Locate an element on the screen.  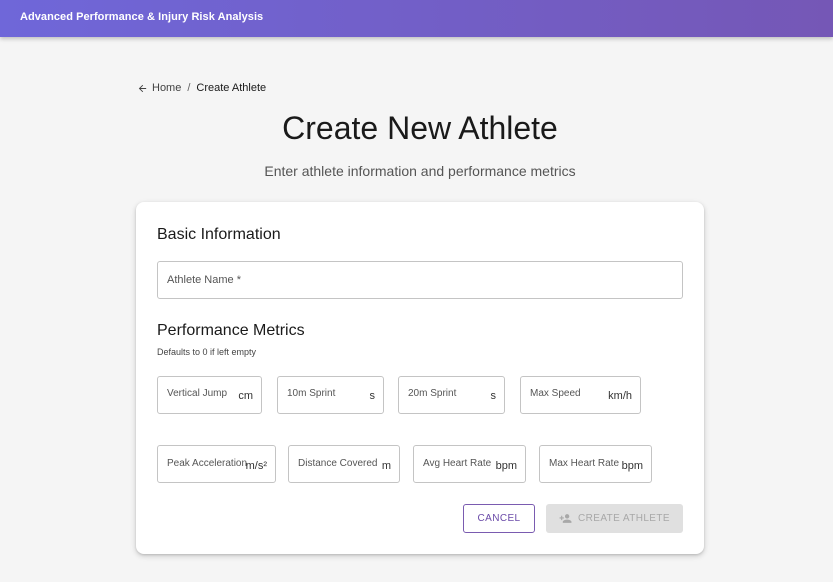
field-label: Max Speed is located at coordinates (555, 393).